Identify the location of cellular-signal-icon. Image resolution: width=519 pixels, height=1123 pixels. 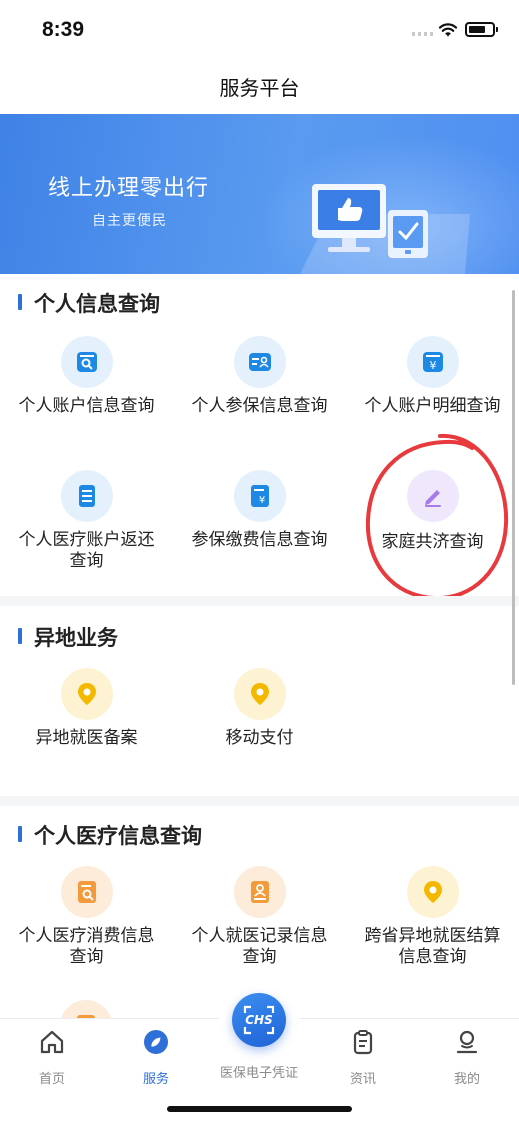
(423, 34).